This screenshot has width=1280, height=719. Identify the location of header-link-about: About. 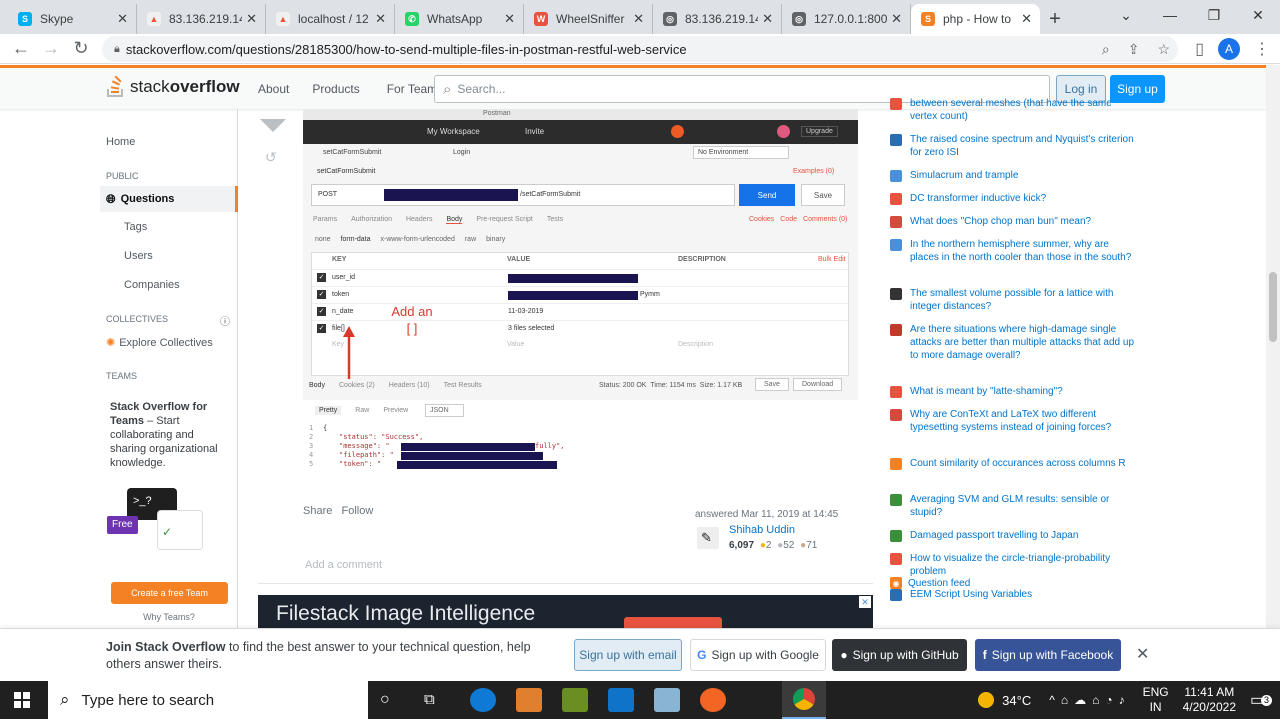
(273, 89).